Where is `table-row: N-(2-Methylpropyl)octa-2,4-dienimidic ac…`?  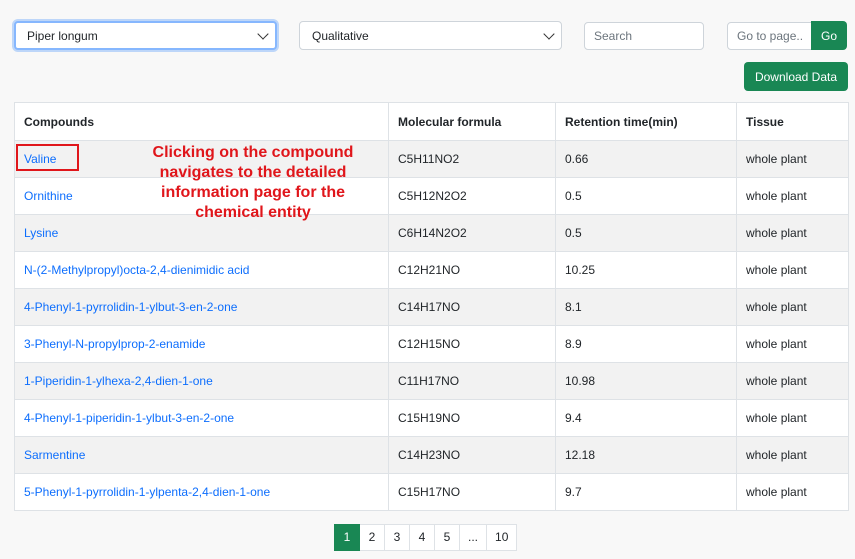
table-row: N-(2-Methylpropyl)octa-2,4-dienimidic ac… is located at coordinates (431, 270).